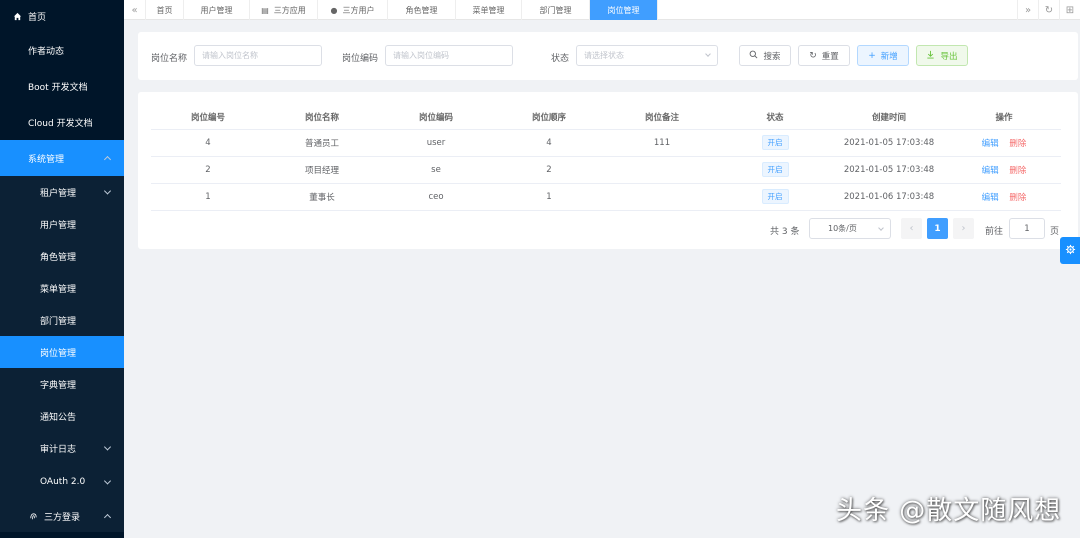  What do you see at coordinates (62, 50) in the screenshot?
I see `sidebar-item-author-news: 作者动态` at bounding box center [62, 50].